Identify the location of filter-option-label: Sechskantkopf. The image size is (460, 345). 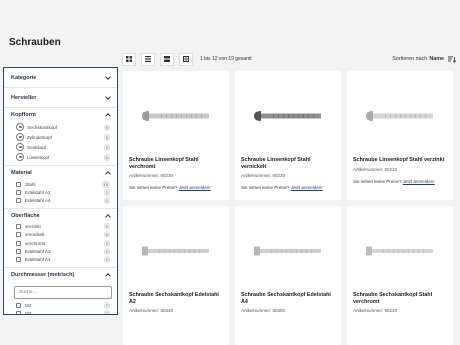
(42, 127).